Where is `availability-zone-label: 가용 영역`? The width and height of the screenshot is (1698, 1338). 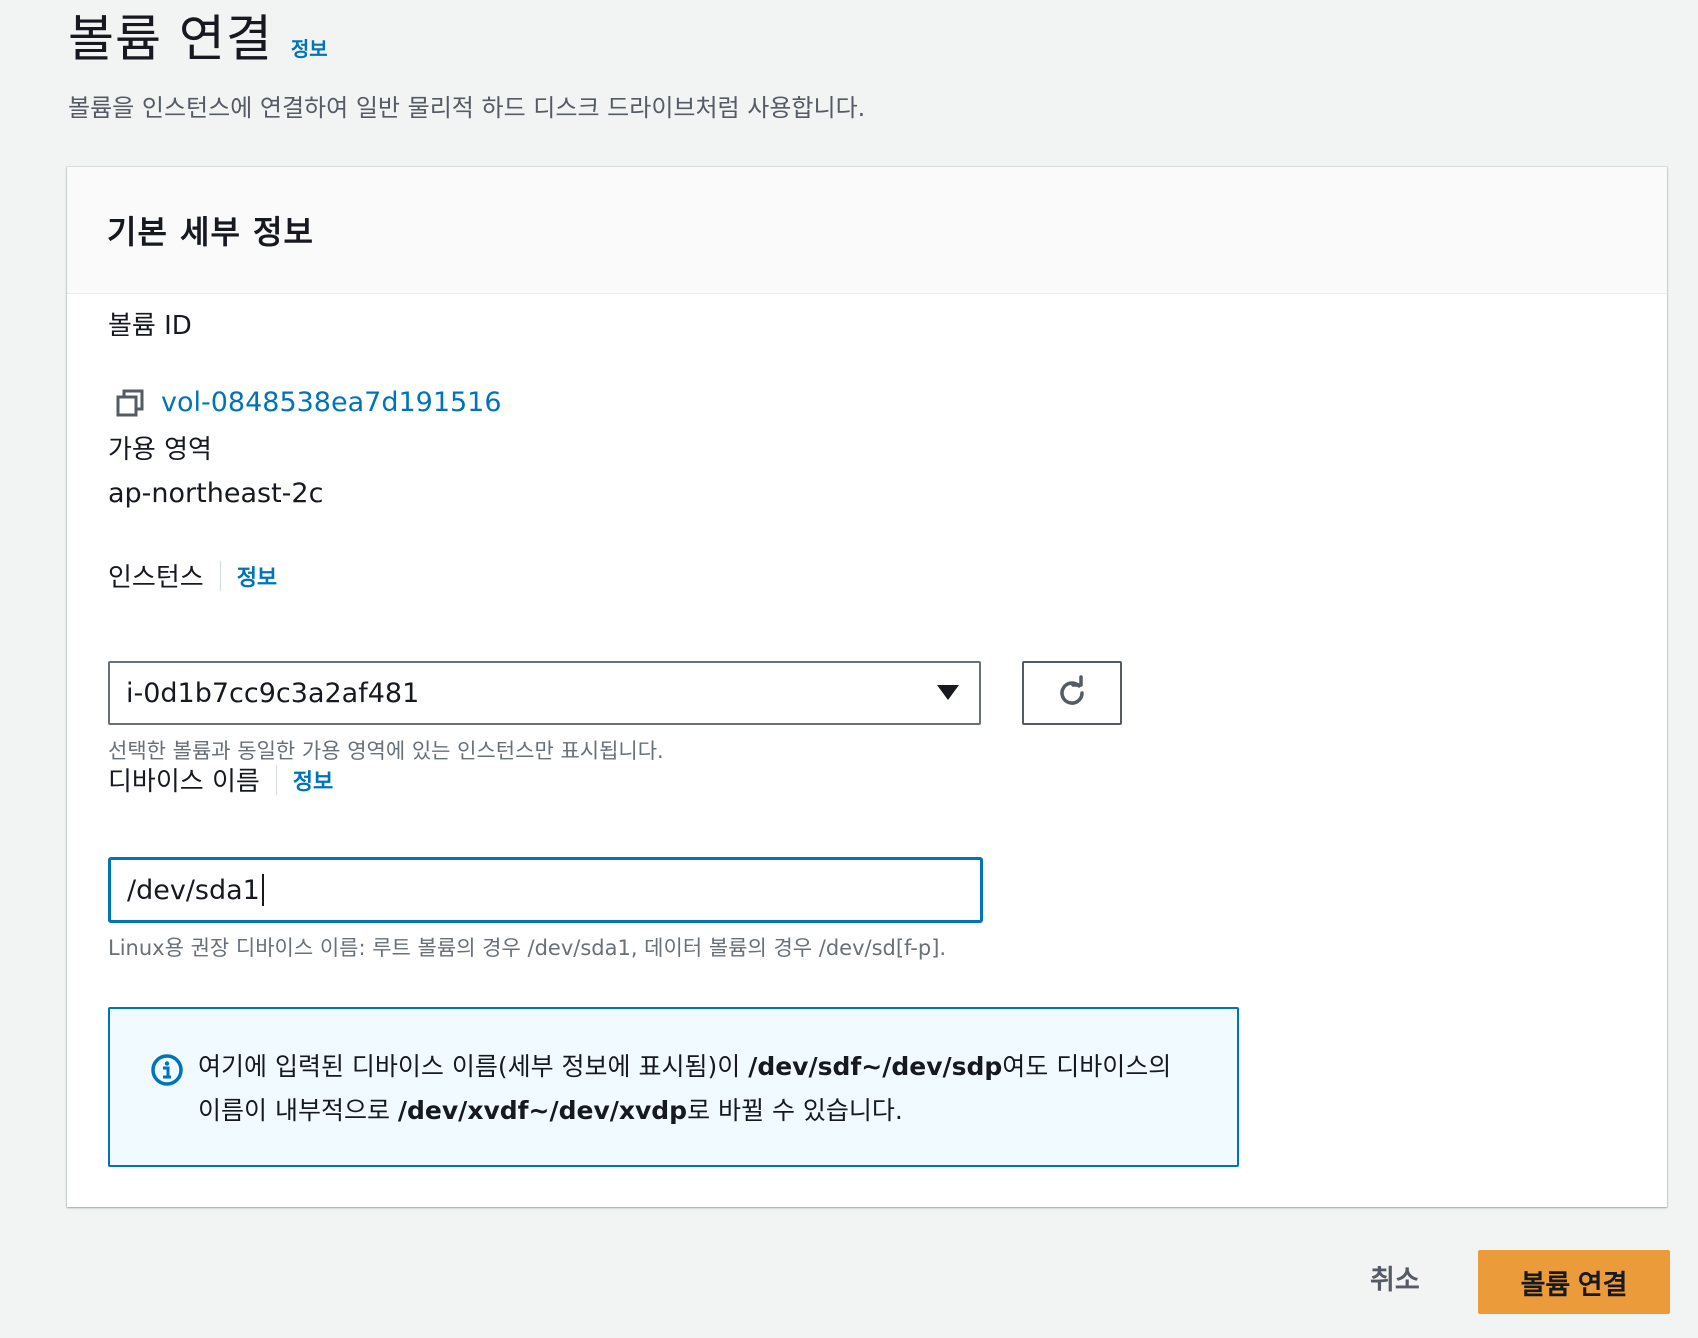
availability-zone-label: 가용 영역 is located at coordinates (160, 447).